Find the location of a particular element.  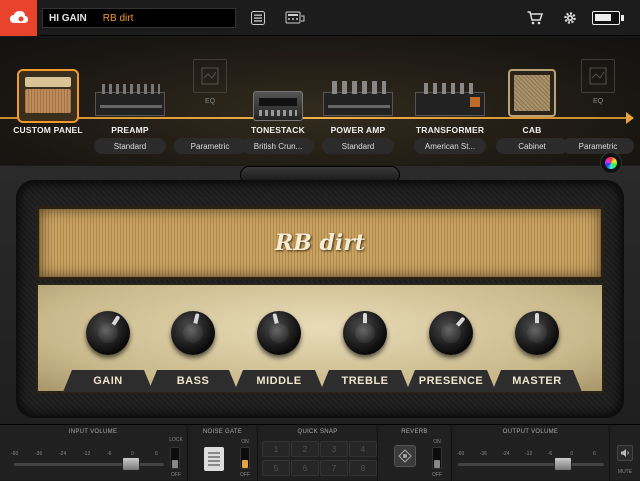

knob-bass is located at coordinates (193, 333).